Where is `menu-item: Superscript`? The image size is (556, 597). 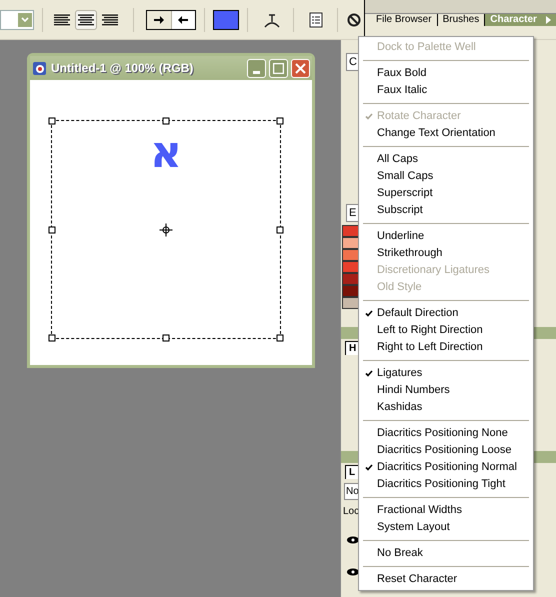
menu-item: Superscript is located at coordinates (446, 193).